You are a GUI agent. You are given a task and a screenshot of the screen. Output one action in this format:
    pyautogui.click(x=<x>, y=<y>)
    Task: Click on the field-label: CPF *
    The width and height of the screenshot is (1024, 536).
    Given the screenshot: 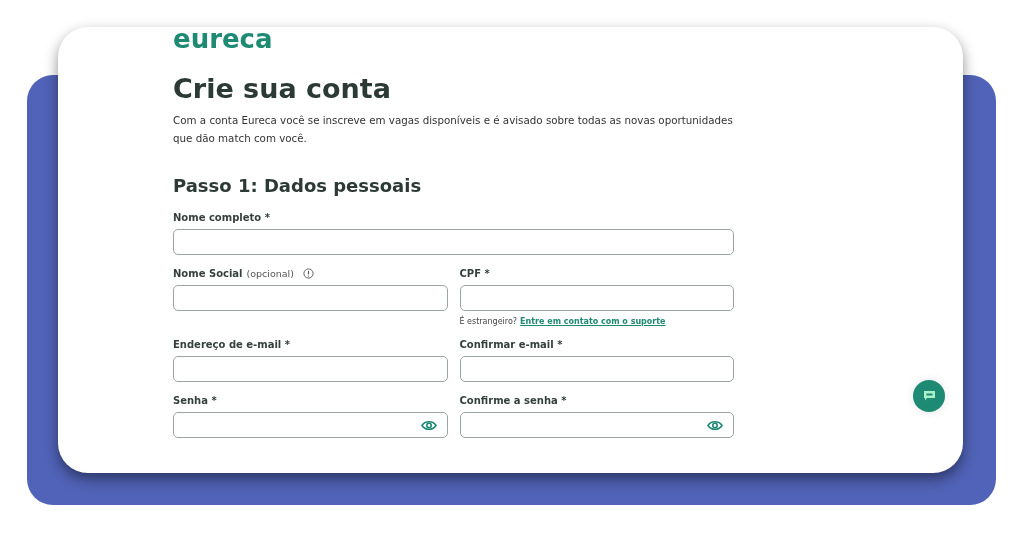 What is the action you would take?
    pyautogui.click(x=474, y=273)
    